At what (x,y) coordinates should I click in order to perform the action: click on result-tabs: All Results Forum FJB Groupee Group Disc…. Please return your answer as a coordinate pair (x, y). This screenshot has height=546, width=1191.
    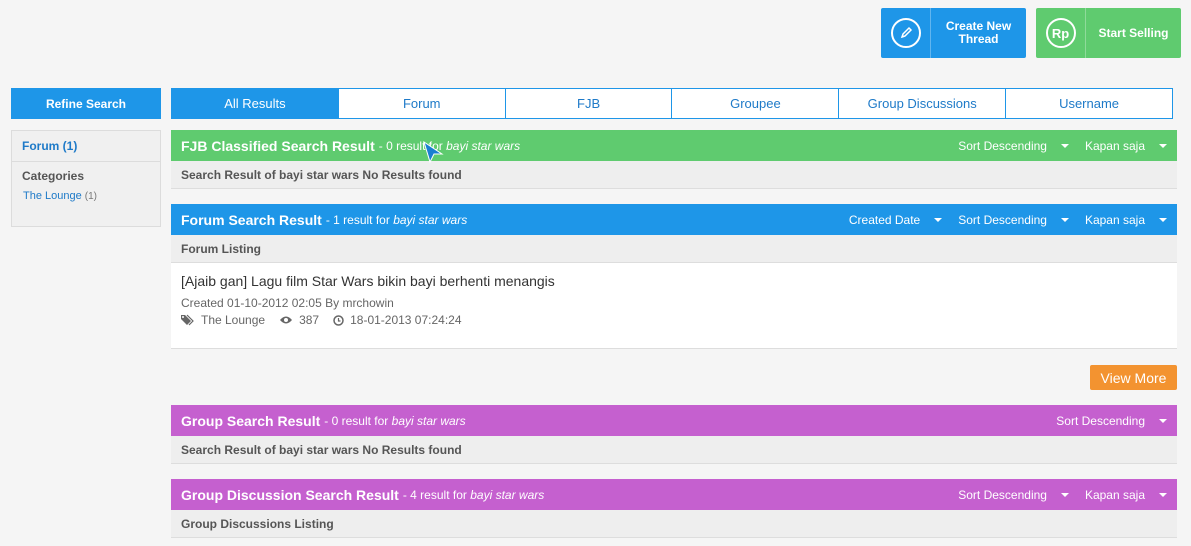
    Looking at the image, I should click on (672, 103).